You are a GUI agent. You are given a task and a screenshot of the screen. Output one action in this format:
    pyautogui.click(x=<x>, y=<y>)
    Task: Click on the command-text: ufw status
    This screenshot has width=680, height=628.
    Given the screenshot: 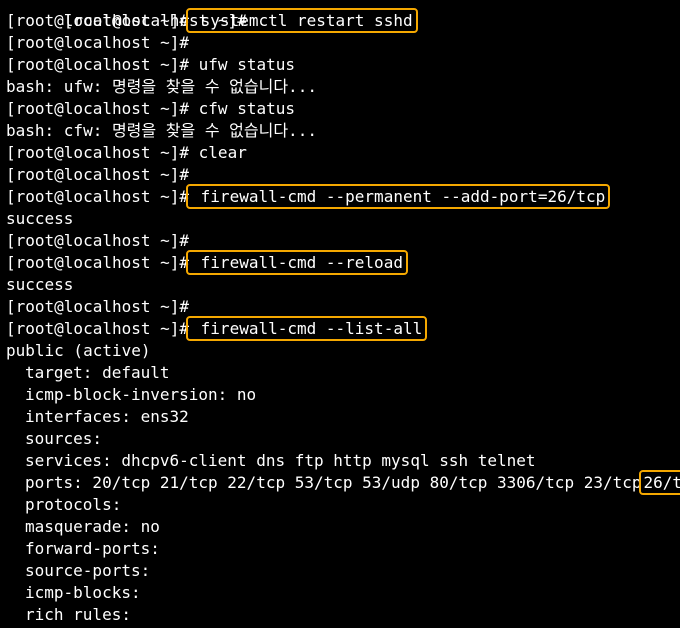 What is the action you would take?
    pyautogui.click(x=242, y=64)
    